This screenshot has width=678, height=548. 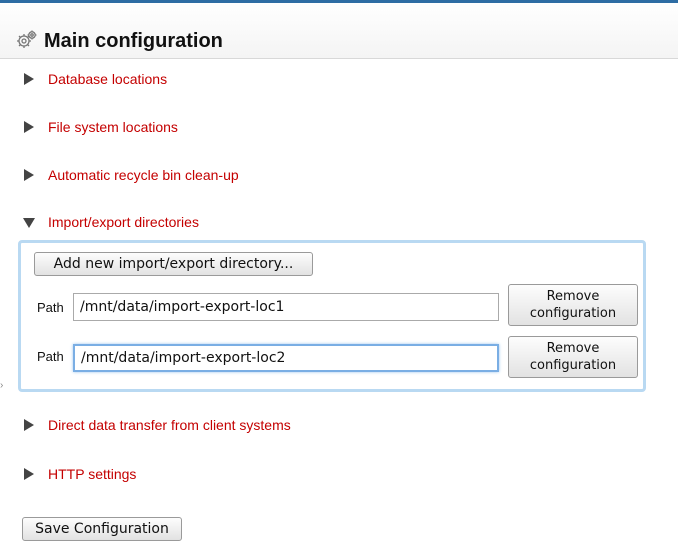 What do you see at coordinates (29, 222) in the screenshot?
I see `collapse-arrow-icon` at bounding box center [29, 222].